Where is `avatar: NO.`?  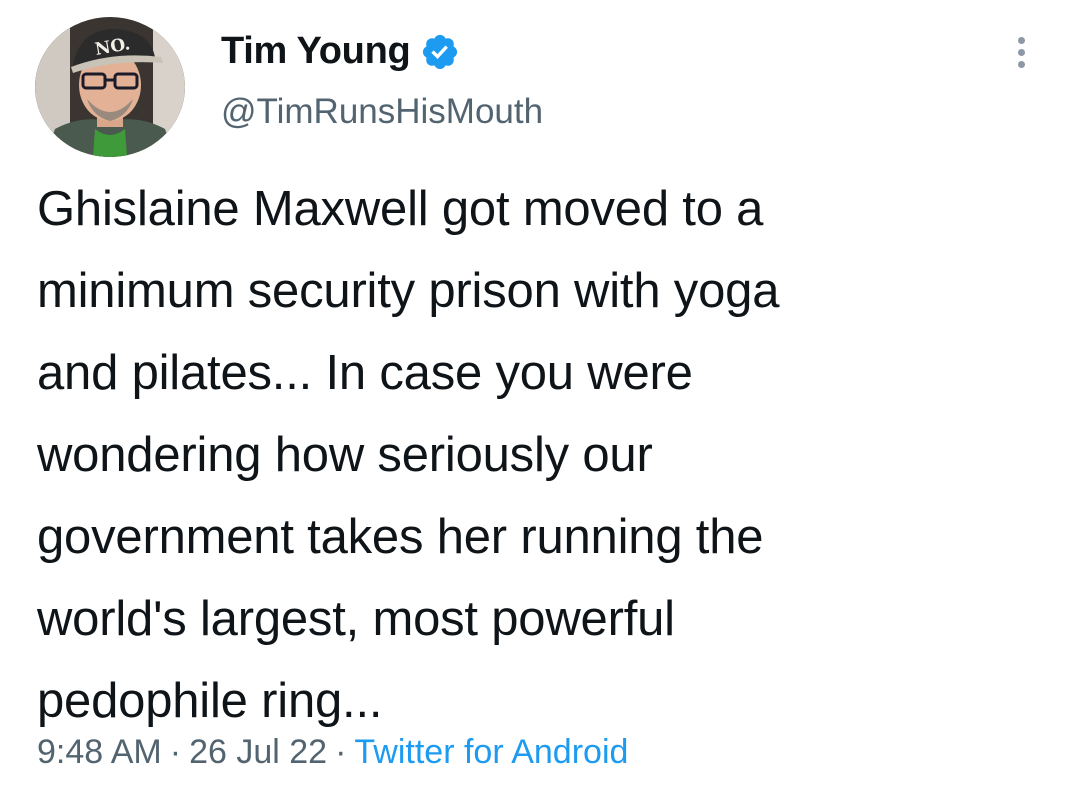 avatar: NO. is located at coordinates (110, 87).